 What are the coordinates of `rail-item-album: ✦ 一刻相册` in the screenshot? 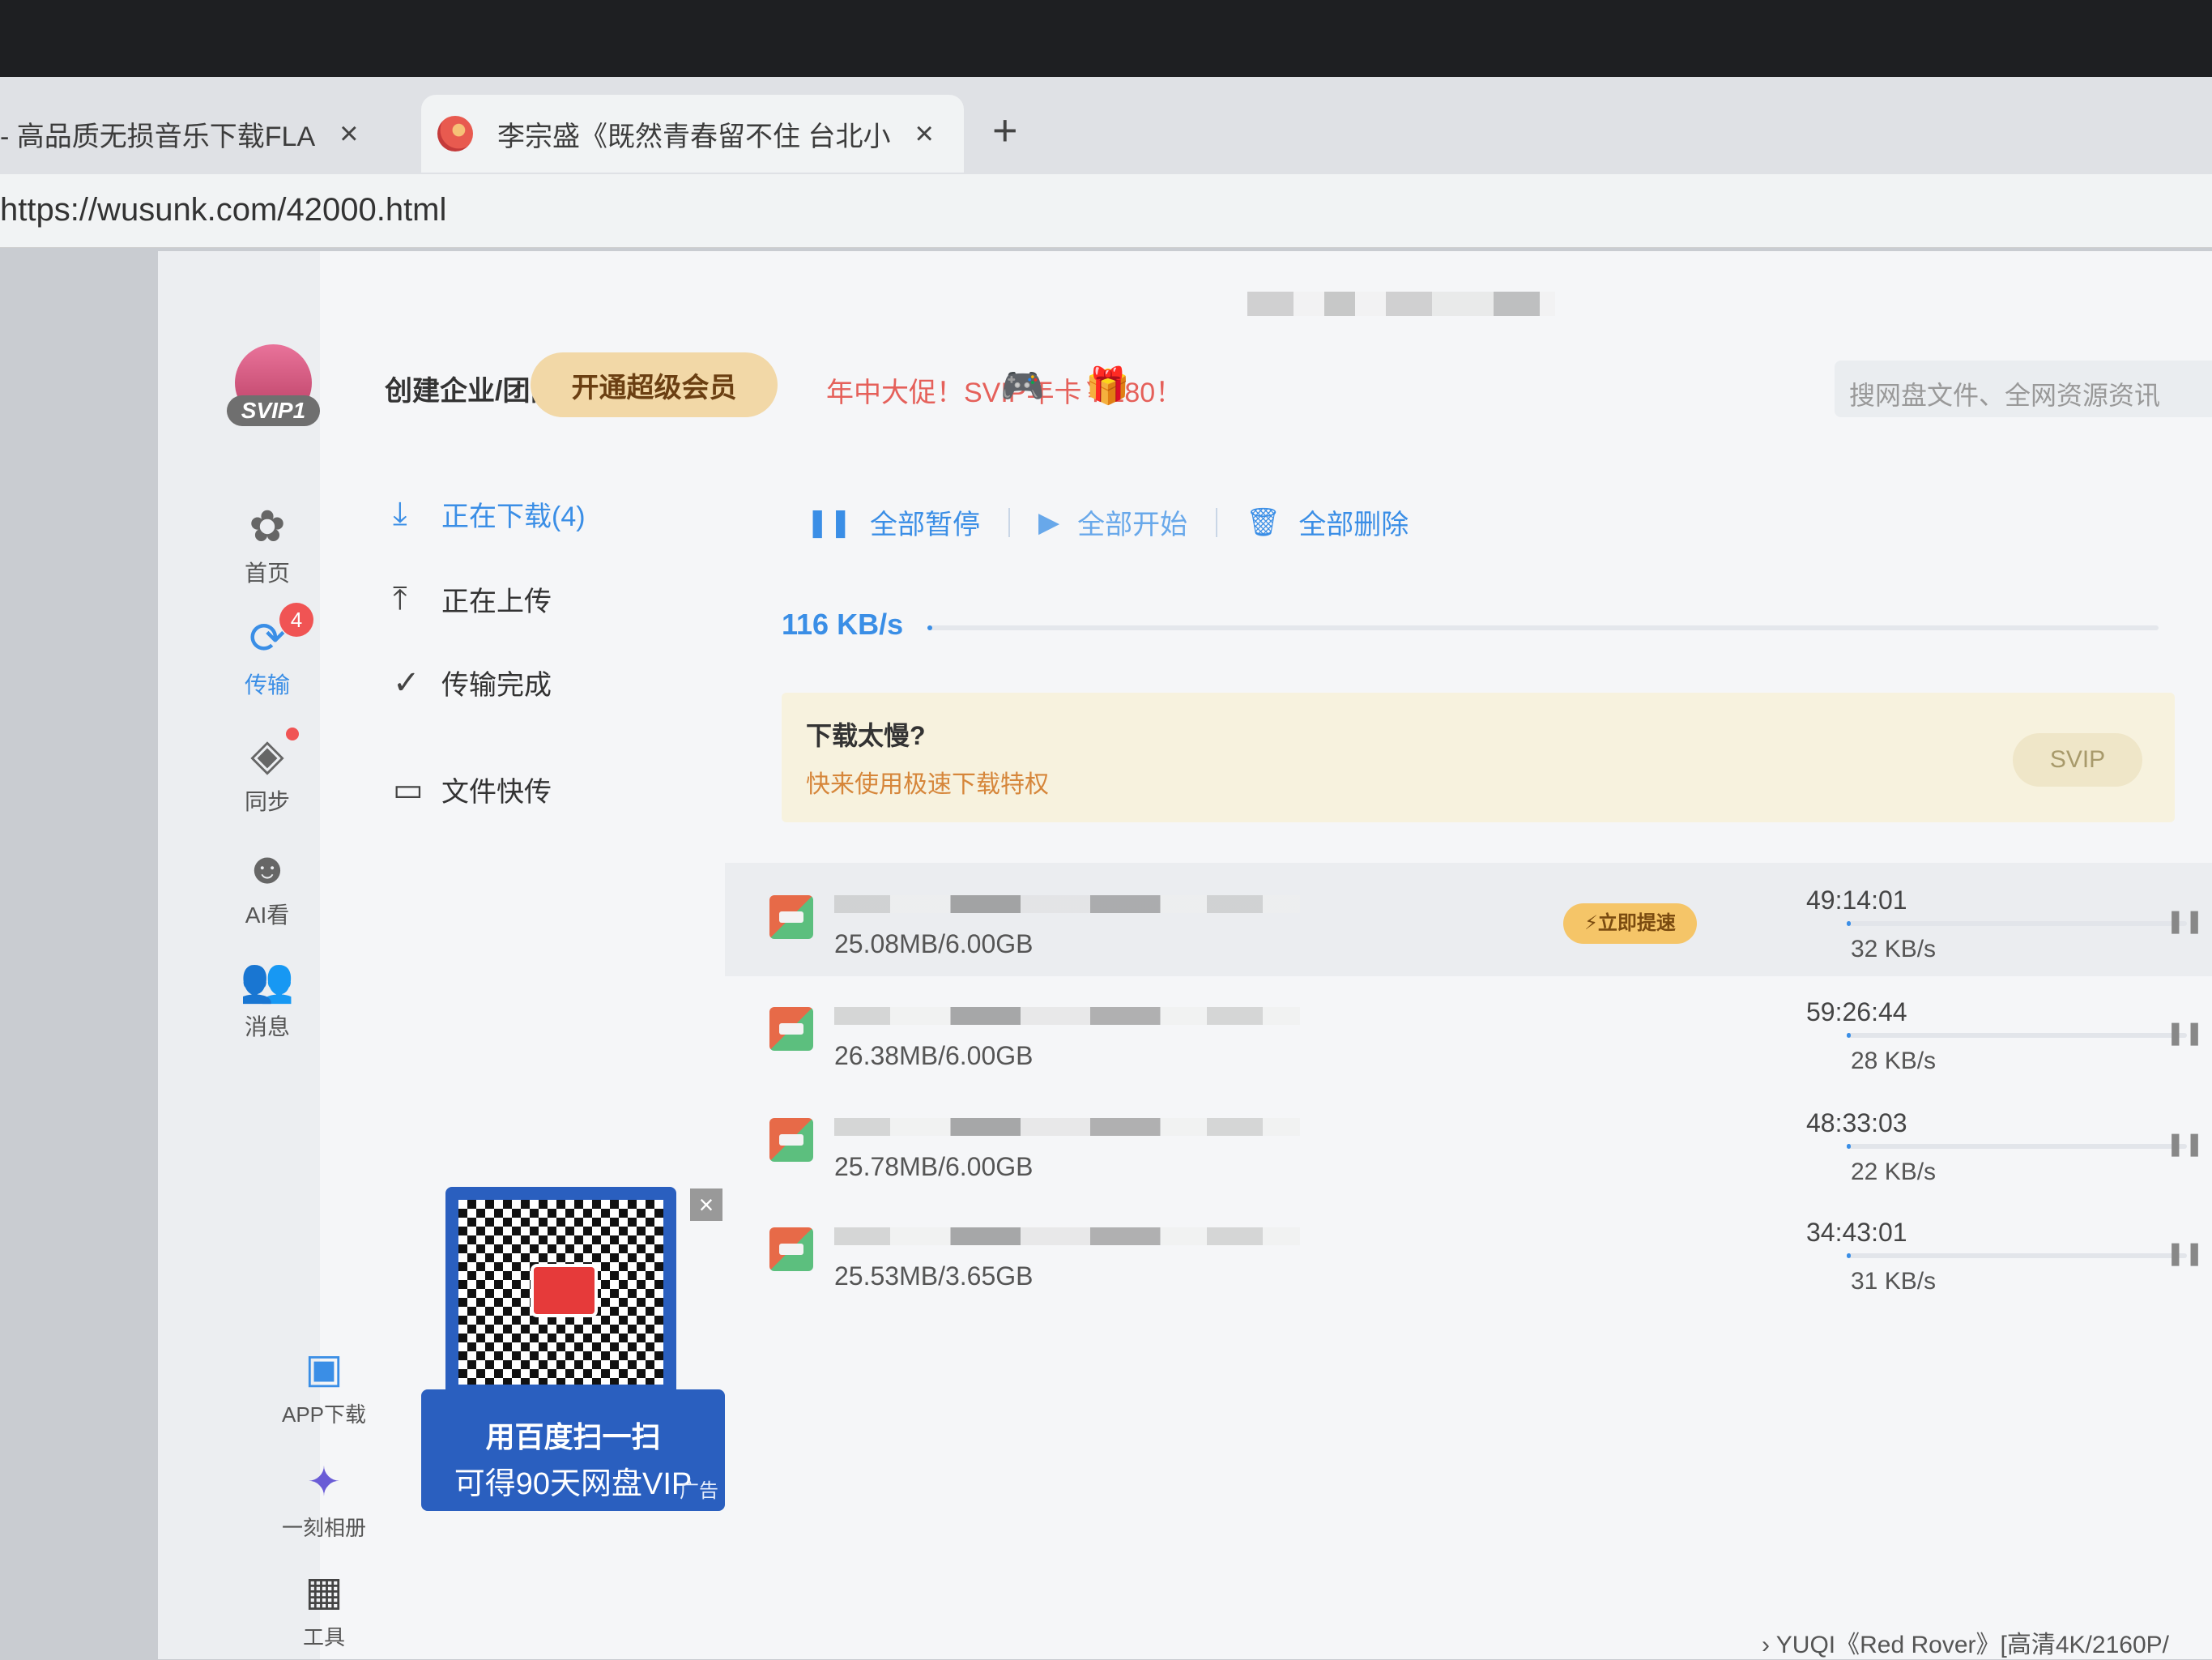 It's located at (324, 1500).